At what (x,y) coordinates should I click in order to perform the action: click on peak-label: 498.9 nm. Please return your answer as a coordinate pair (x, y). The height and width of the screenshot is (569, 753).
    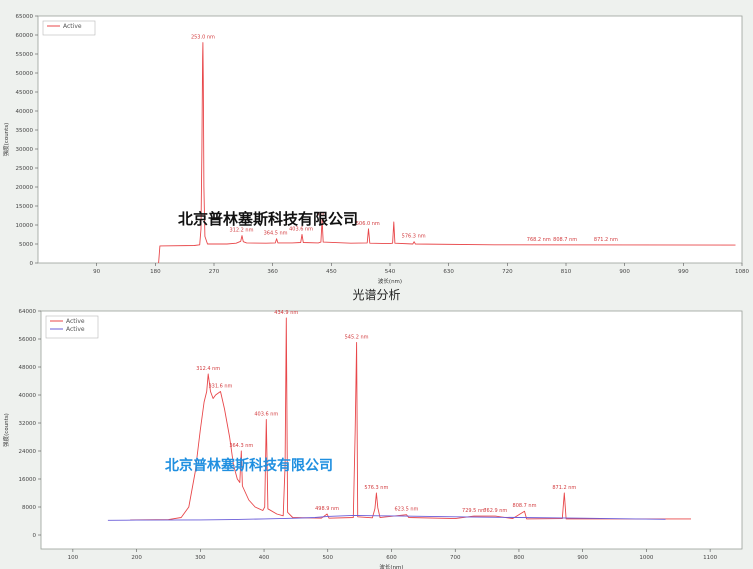
    Looking at the image, I should click on (327, 509).